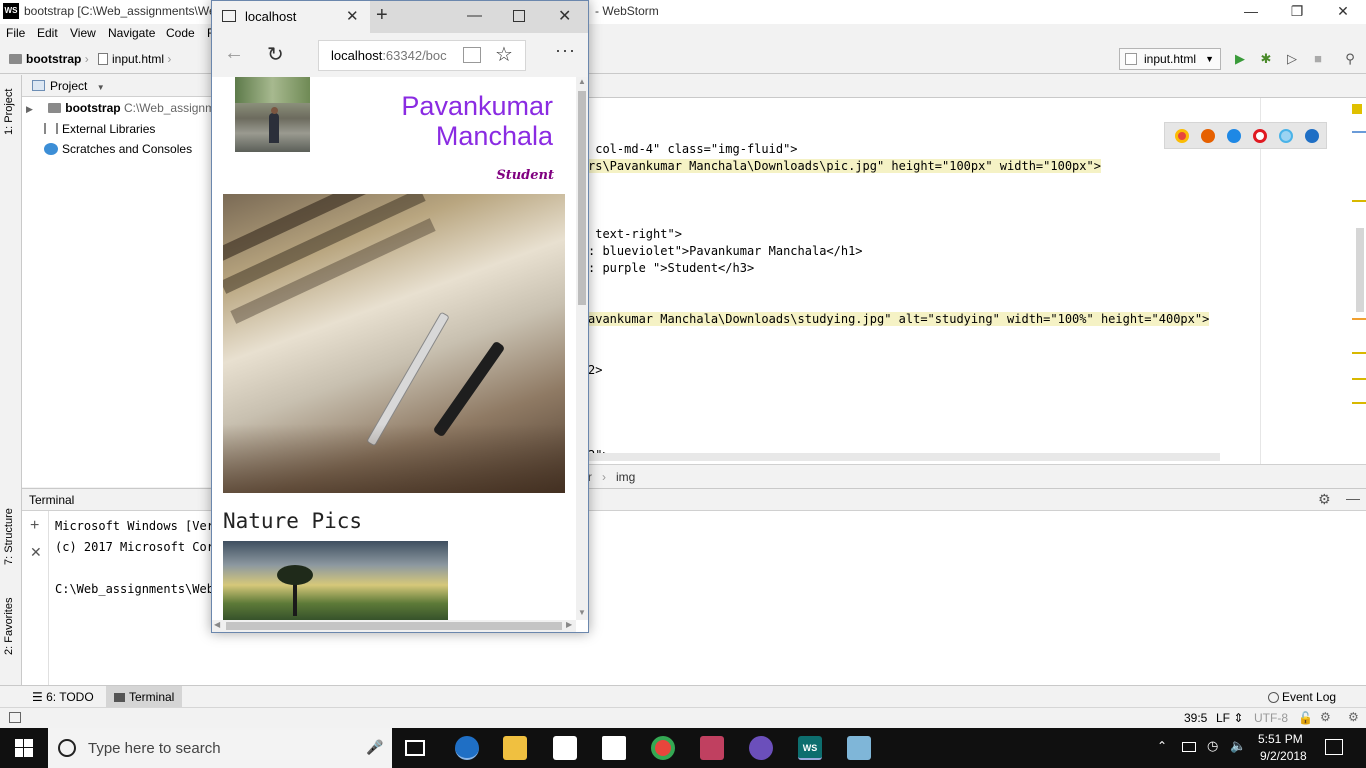  I want to click on paint-icon, so click(712, 748).